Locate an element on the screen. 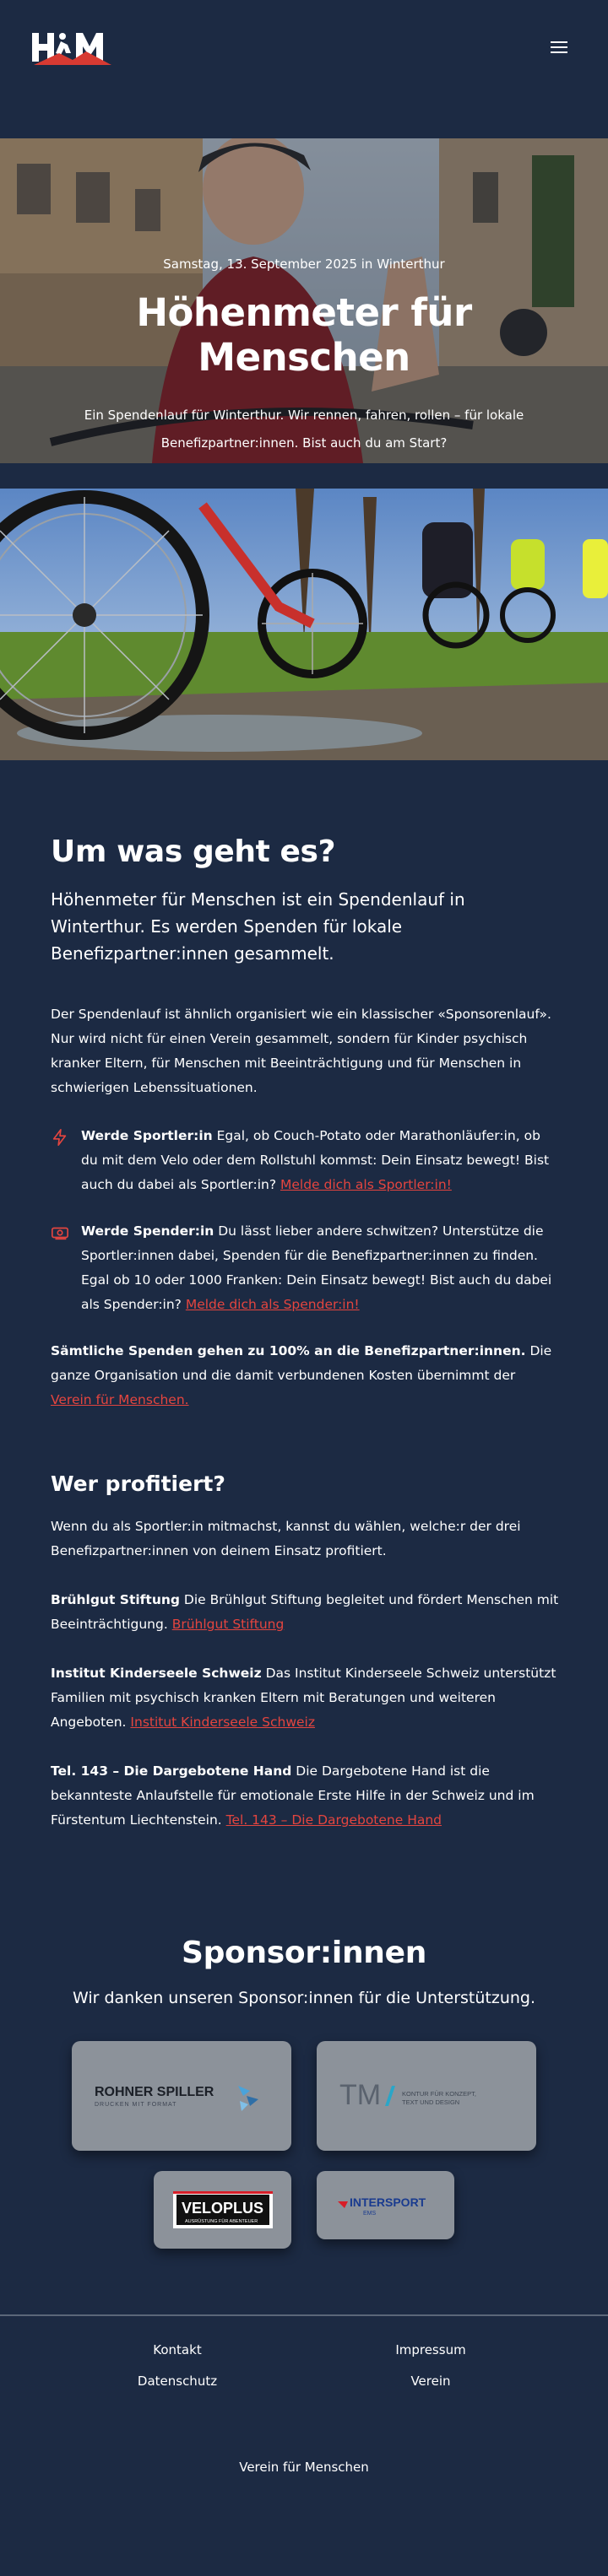  bike-race-photo is located at coordinates (304, 624).